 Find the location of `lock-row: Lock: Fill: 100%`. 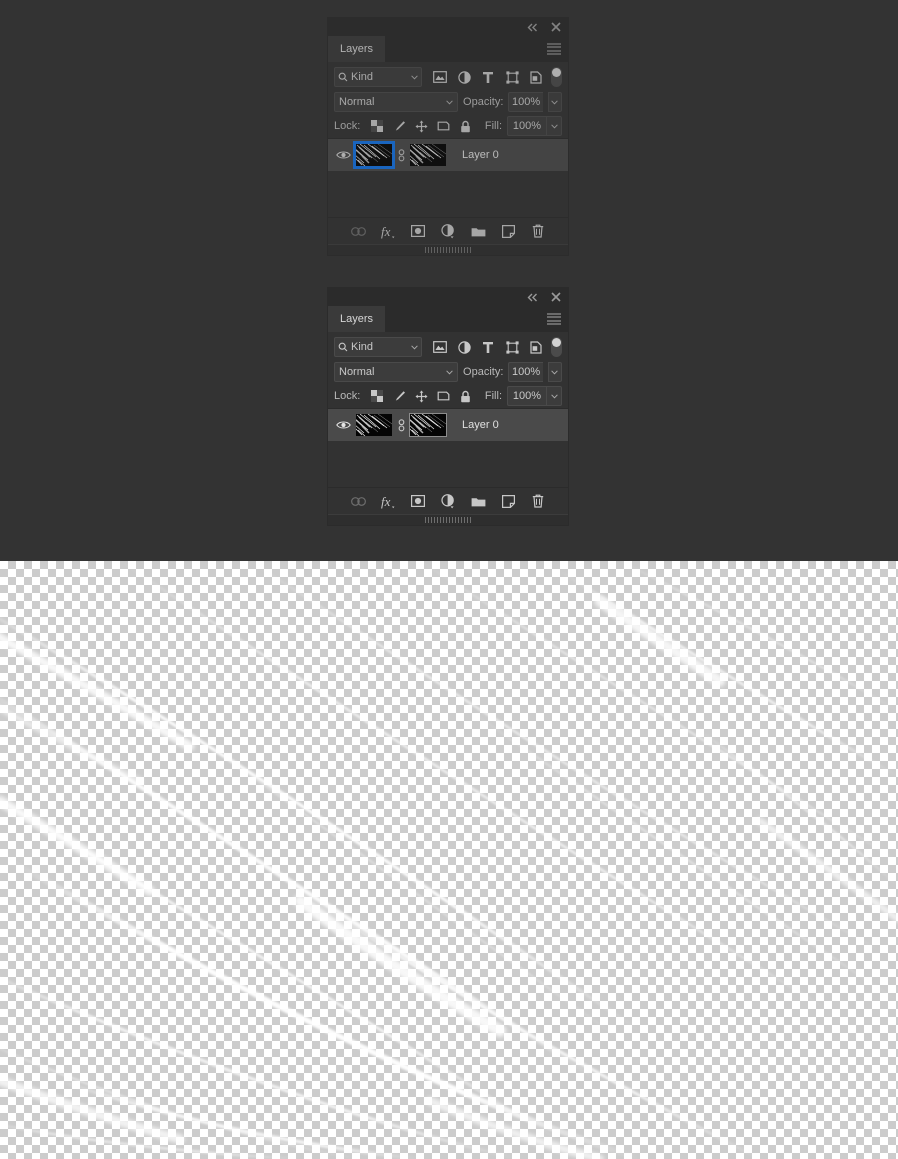

lock-row: Lock: Fill: 100% is located at coordinates (448, 396).